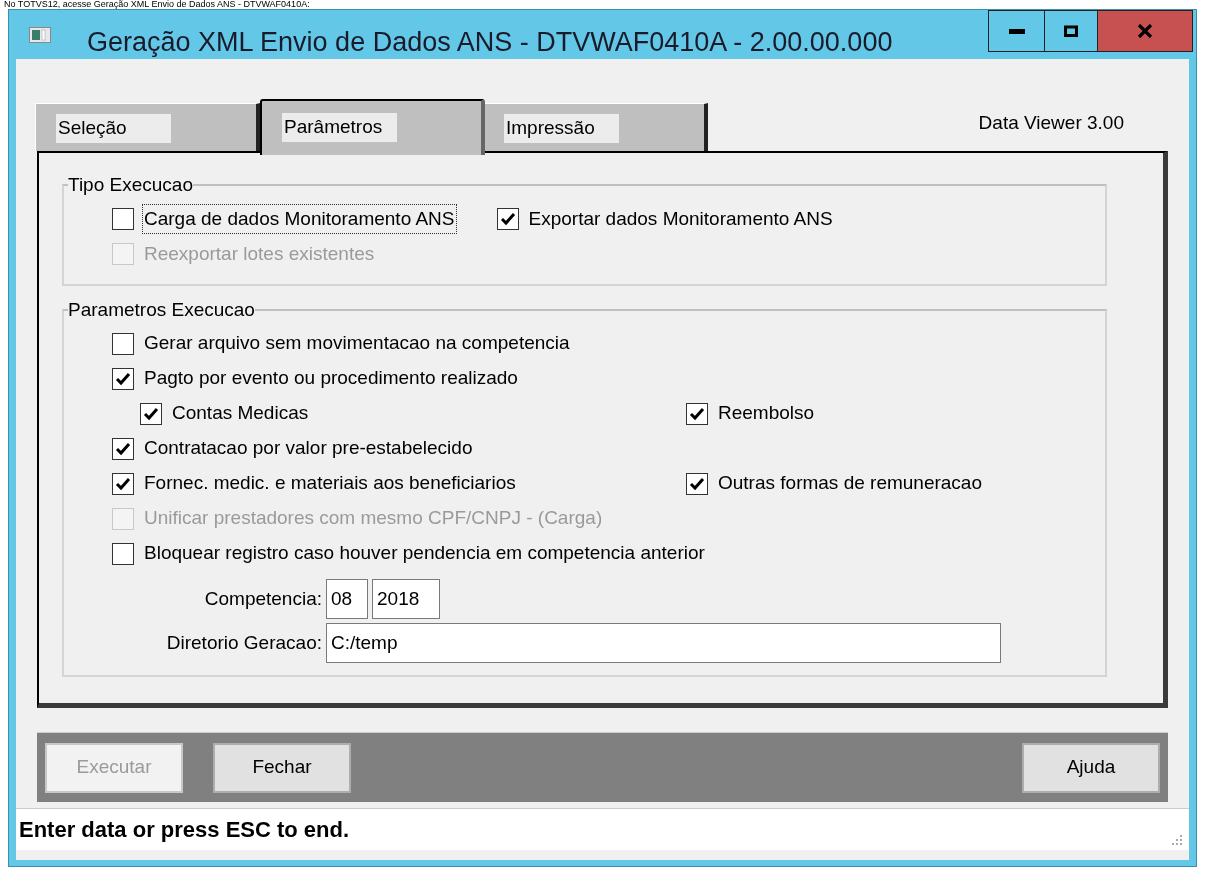  I want to click on checkbox-label: Contratacao por valor pre-estabelecido, so click(308, 448).